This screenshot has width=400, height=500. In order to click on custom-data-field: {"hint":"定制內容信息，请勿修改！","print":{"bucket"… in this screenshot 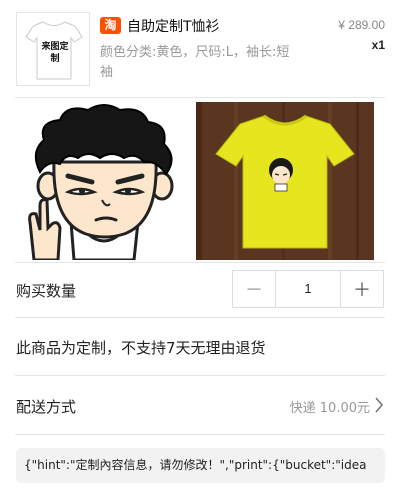, I will do `click(200, 465)`.